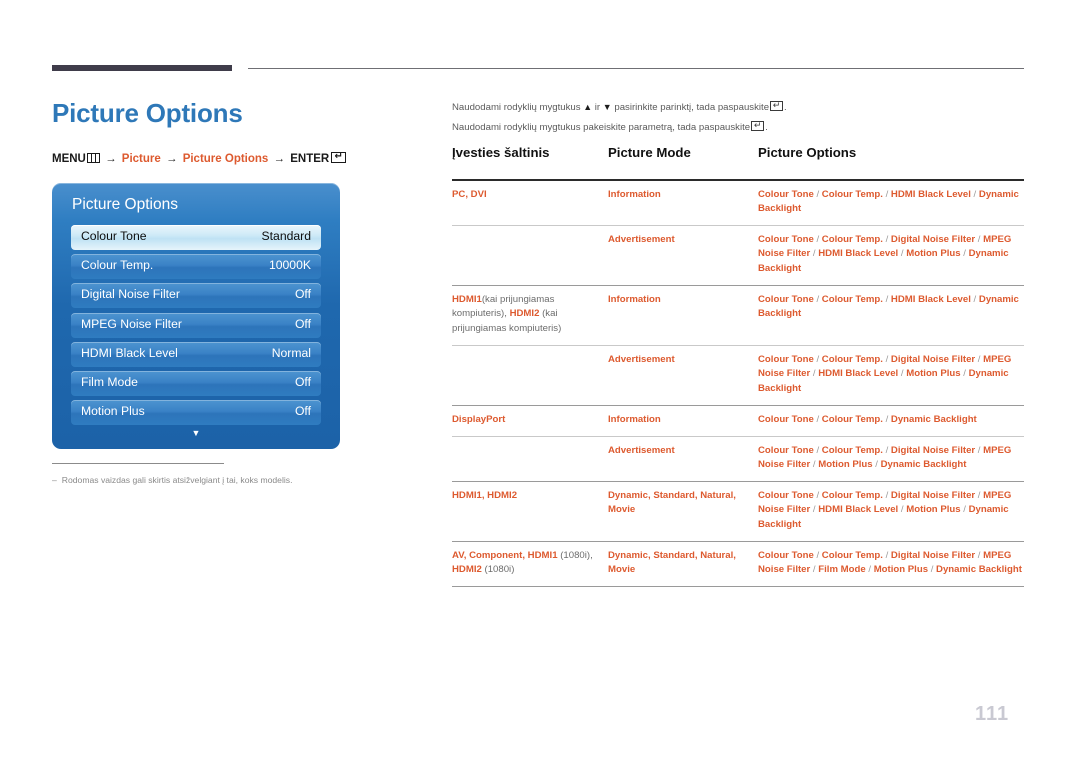 Image resolution: width=1080 pixels, height=763 pixels. I want to click on table-header-input-source: Įvesties šaltinis, so click(501, 152).